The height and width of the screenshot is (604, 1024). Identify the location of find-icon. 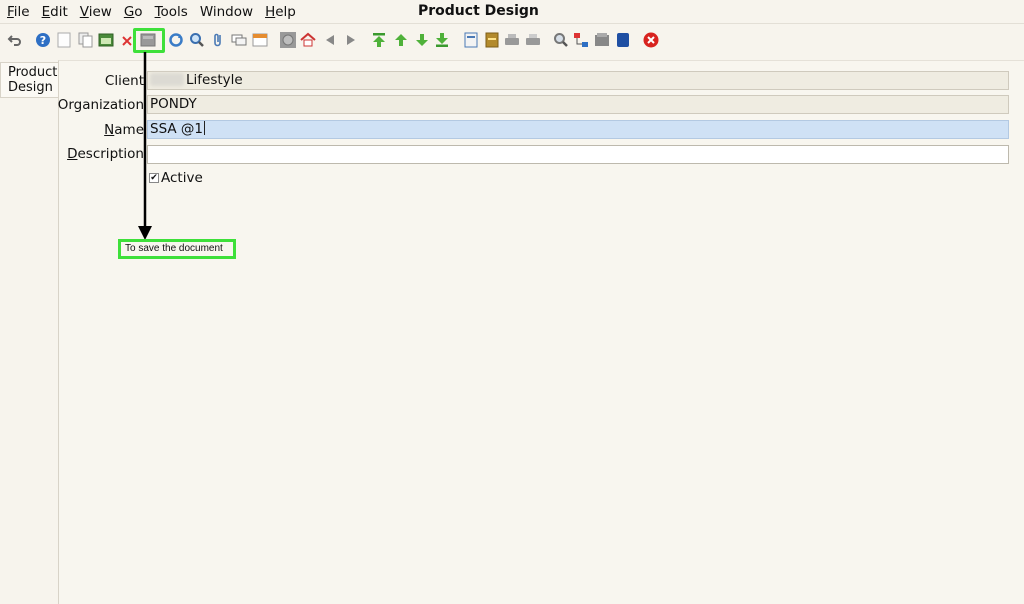
(197, 40).